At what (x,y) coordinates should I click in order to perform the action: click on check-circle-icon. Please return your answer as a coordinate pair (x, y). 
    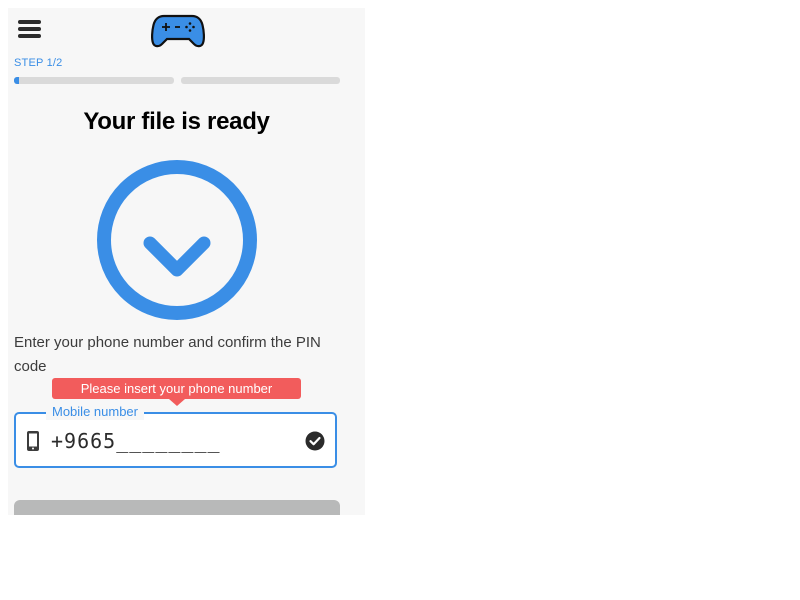
    Looking at the image, I should click on (315, 441).